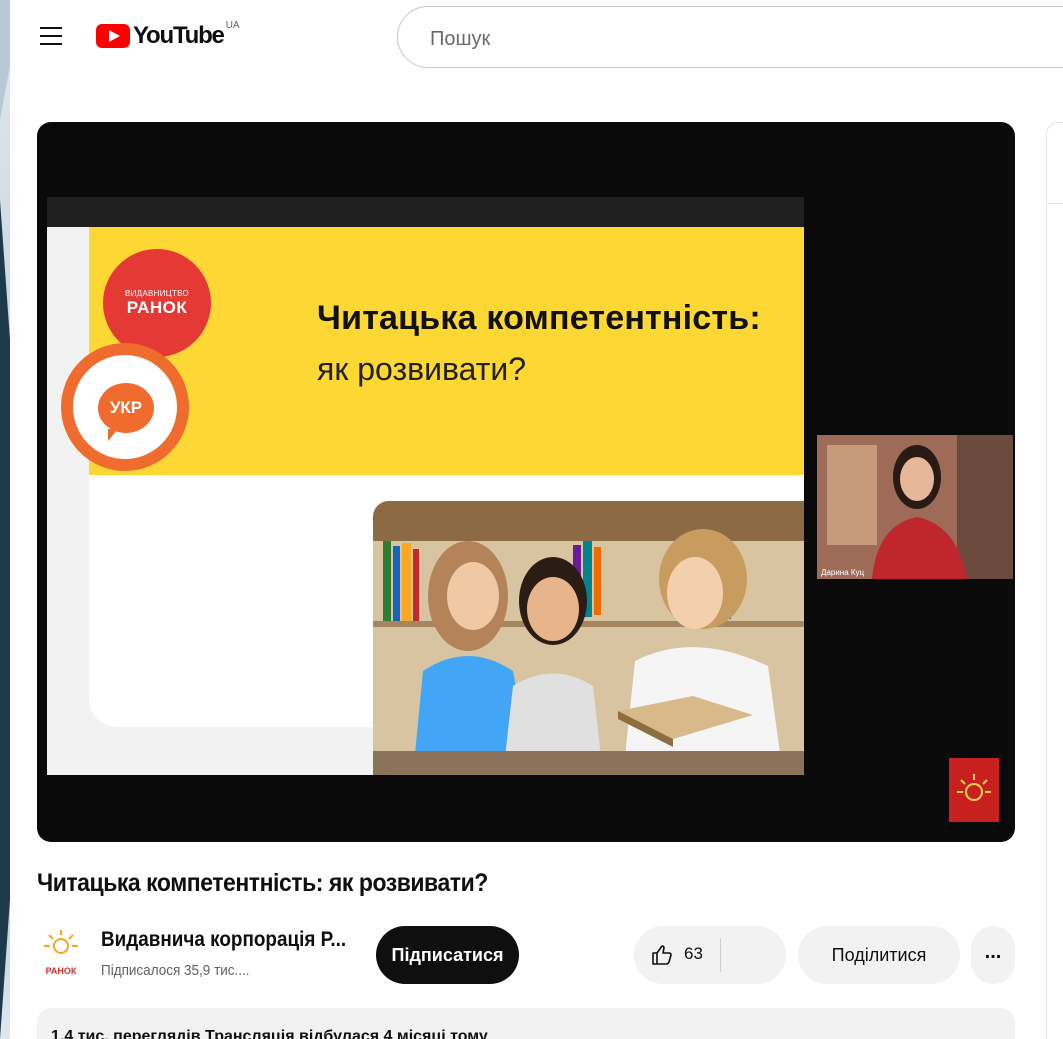  What do you see at coordinates (915, 507) in the screenshot?
I see `presenter-webcam: Дарина Куц` at bounding box center [915, 507].